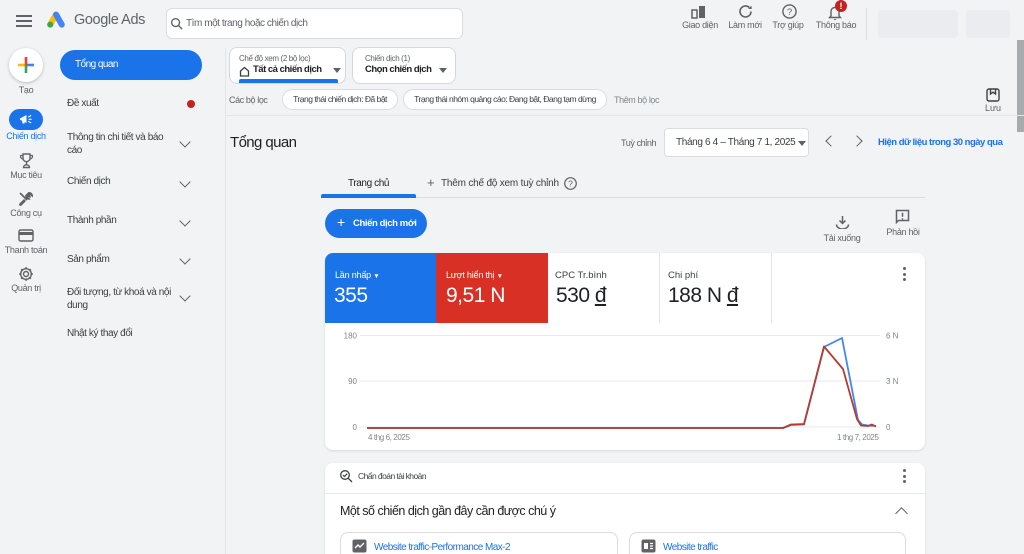  I want to click on svg-text: 6 N, so click(892, 336).